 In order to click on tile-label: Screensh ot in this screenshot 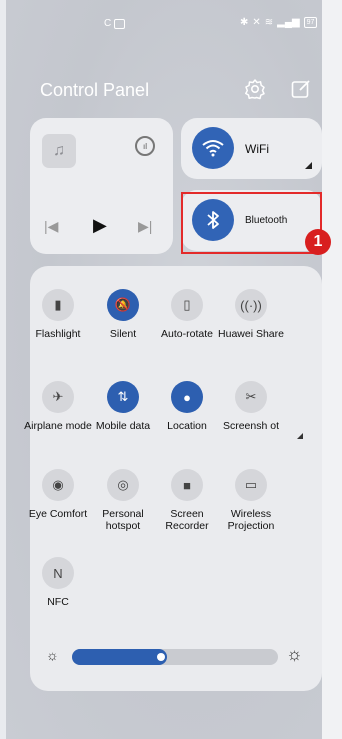, I will do `click(251, 426)`.